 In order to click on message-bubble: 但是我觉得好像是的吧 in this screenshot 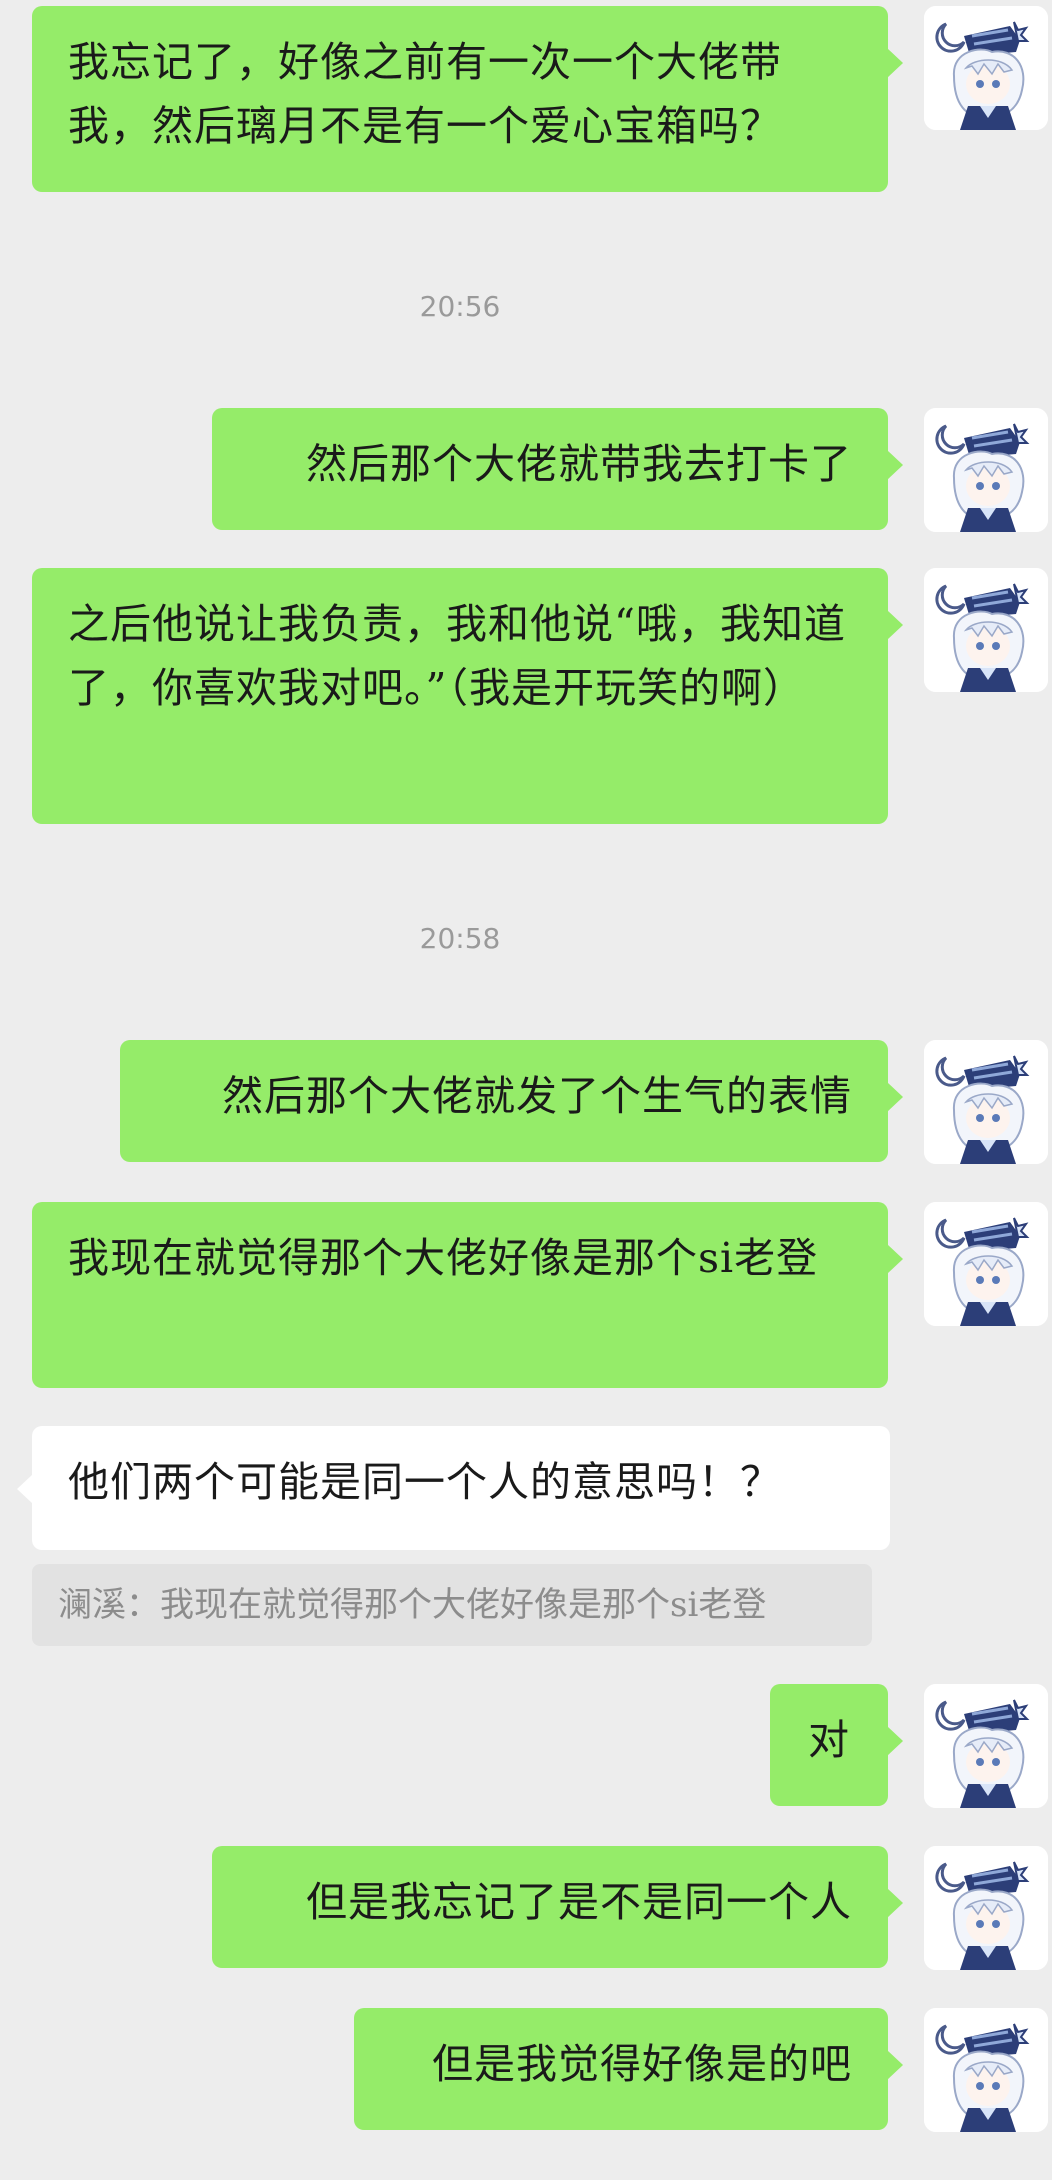, I will do `click(628, 2069)`.